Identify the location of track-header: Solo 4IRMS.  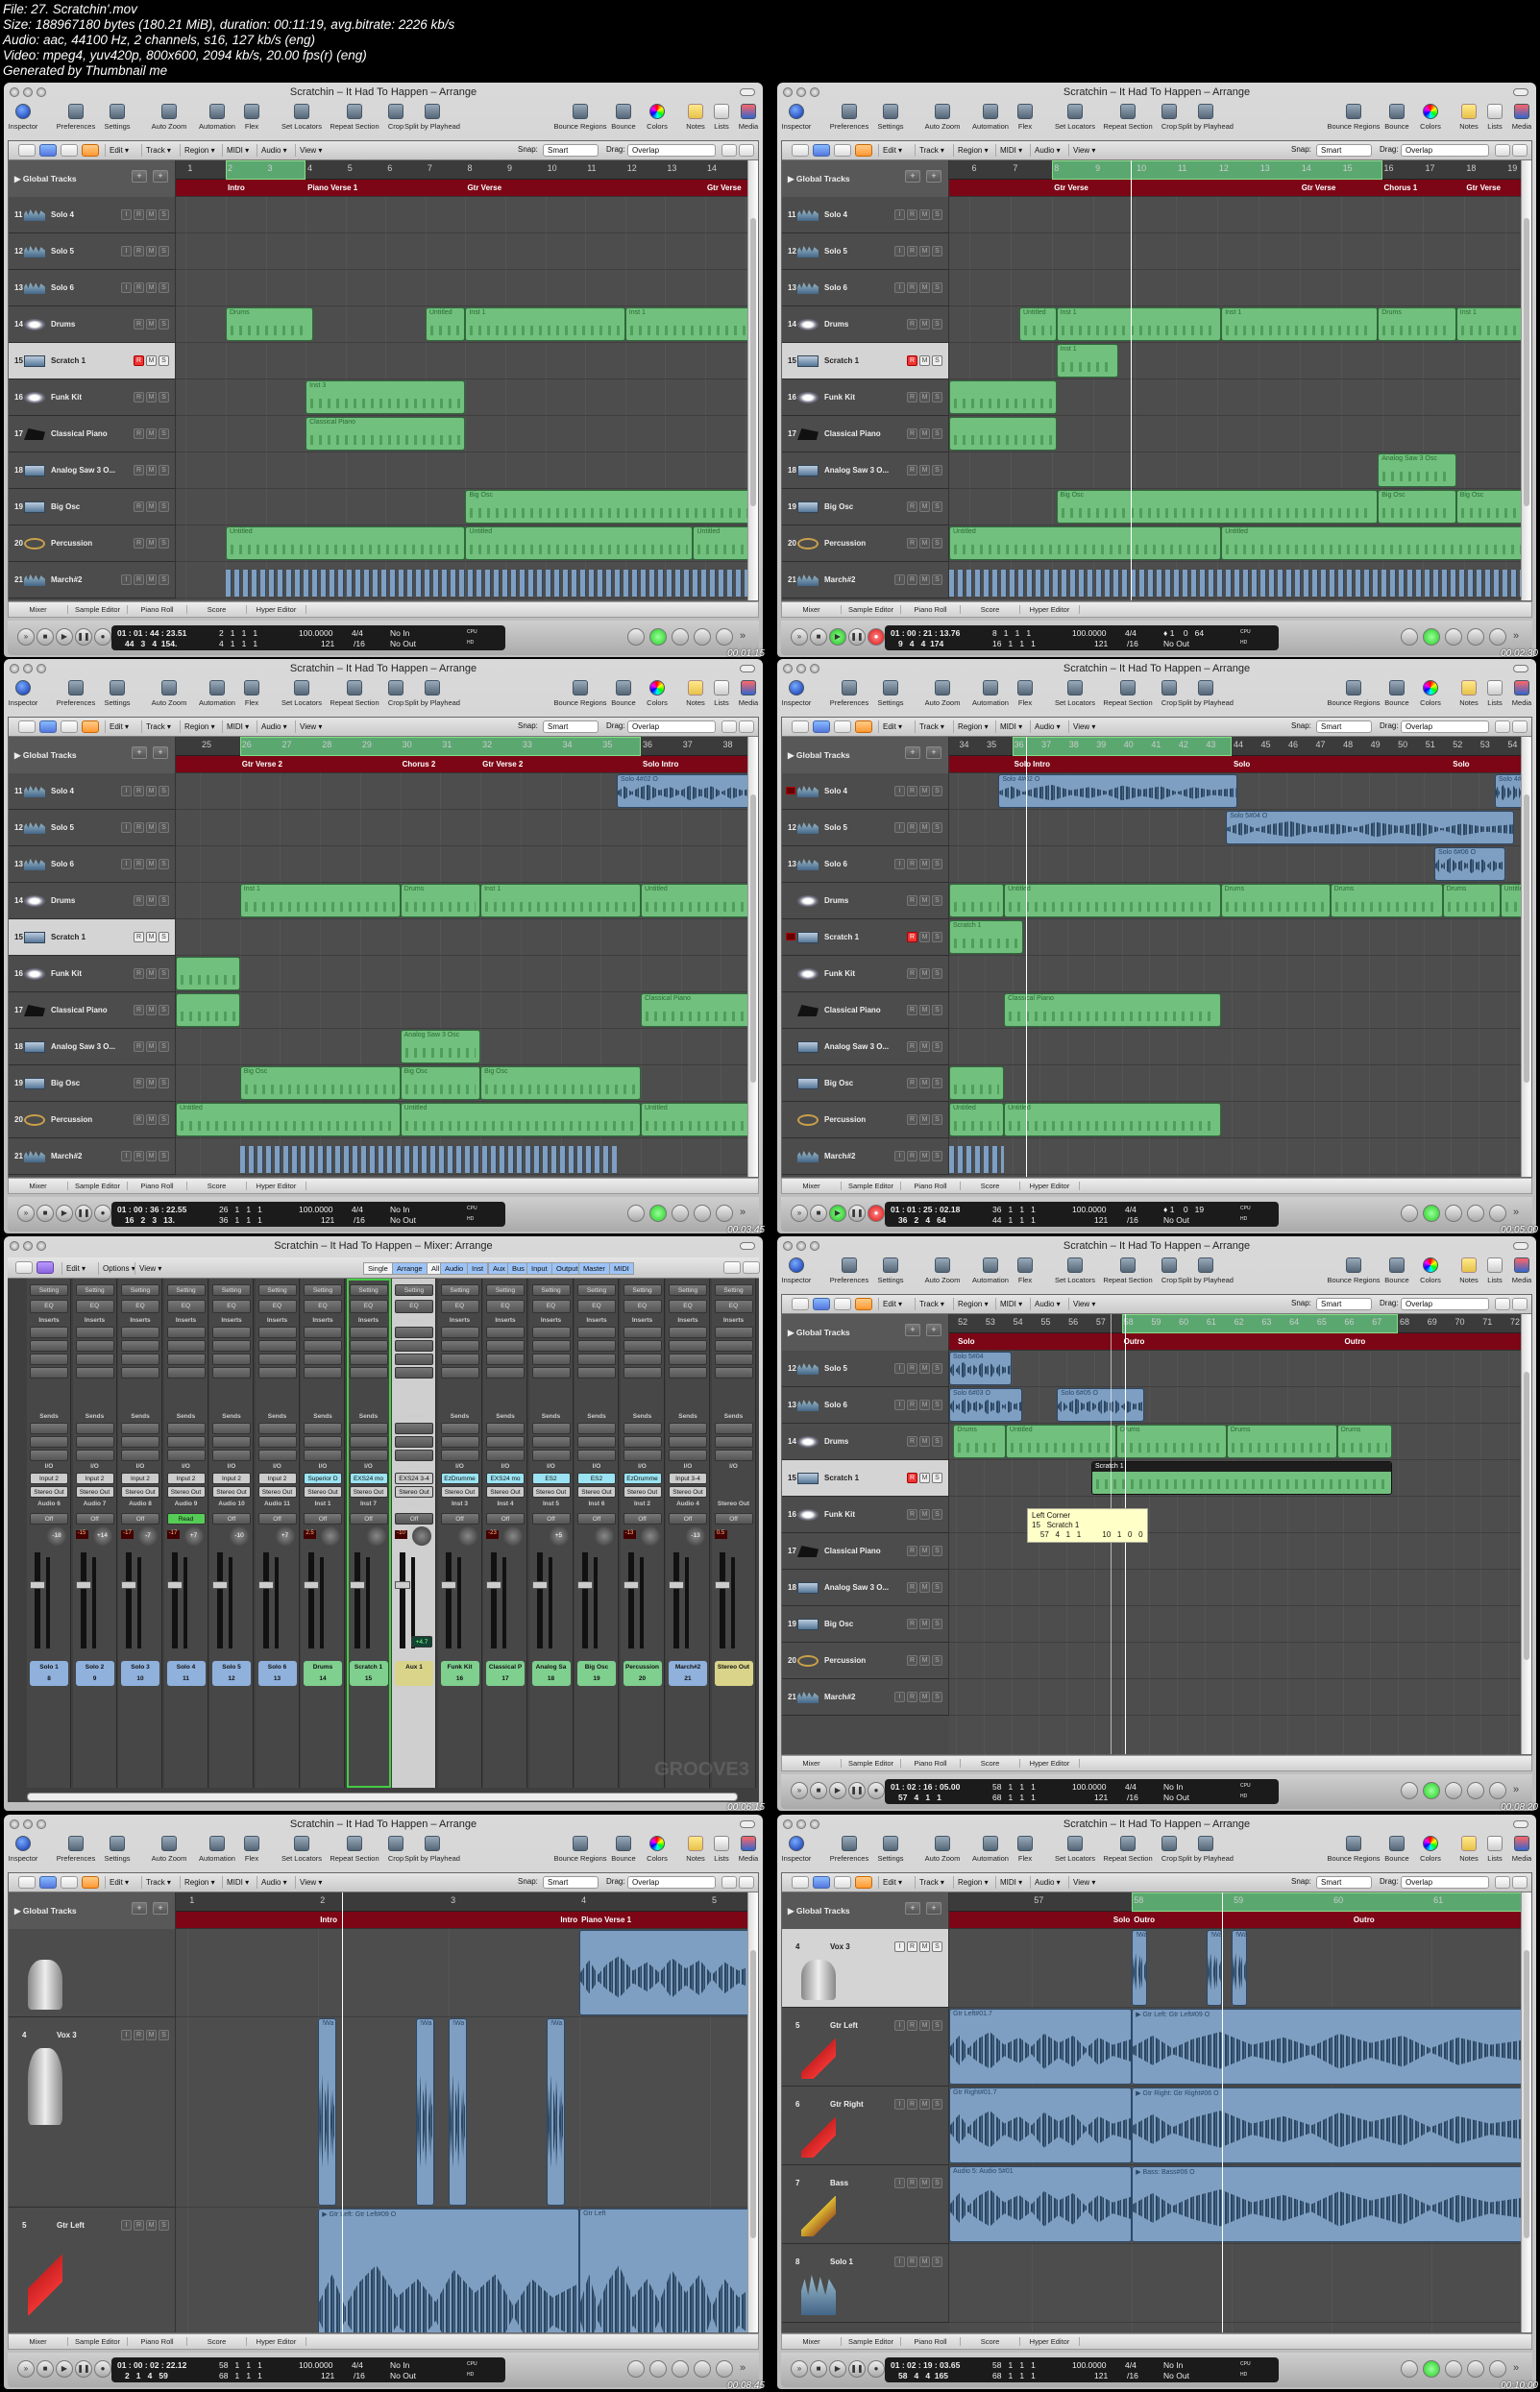
(866, 792).